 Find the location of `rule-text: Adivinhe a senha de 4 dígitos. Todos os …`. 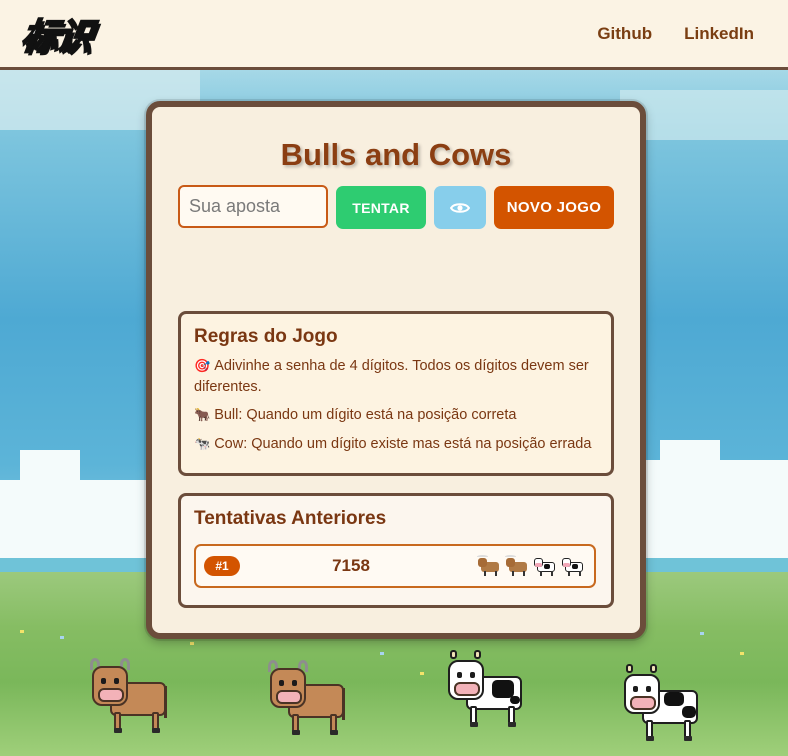

rule-text: Adivinhe a senha de 4 dígitos. Todos os … is located at coordinates (391, 376).